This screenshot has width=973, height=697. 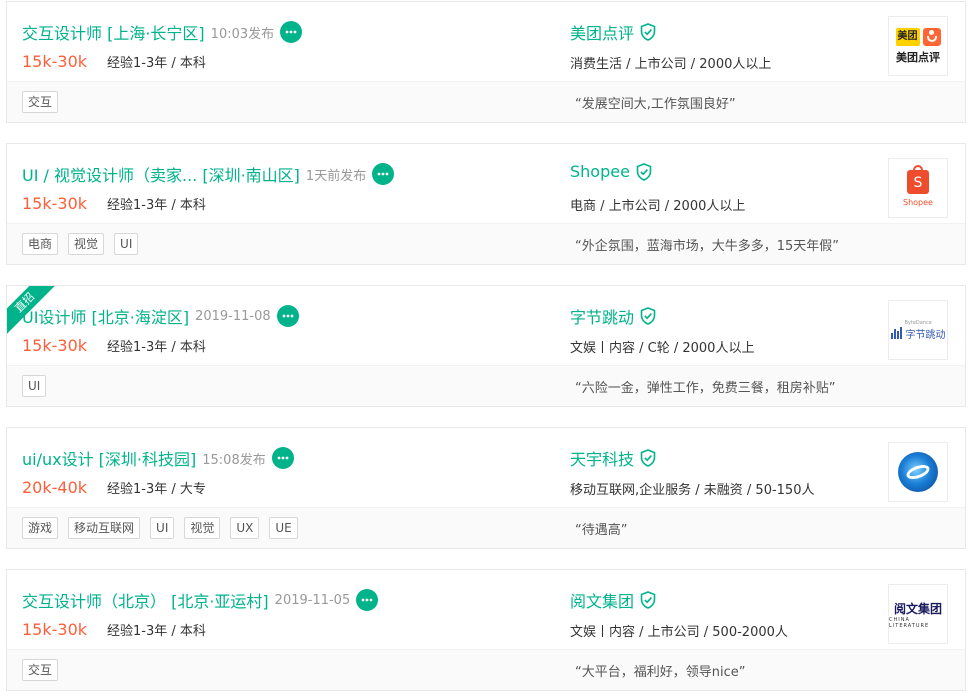 What do you see at coordinates (692, 490) in the screenshot?
I see `company-industry: 移动互联网,企业服务 / 未融资 / 50-150人` at bounding box center [692, 490].